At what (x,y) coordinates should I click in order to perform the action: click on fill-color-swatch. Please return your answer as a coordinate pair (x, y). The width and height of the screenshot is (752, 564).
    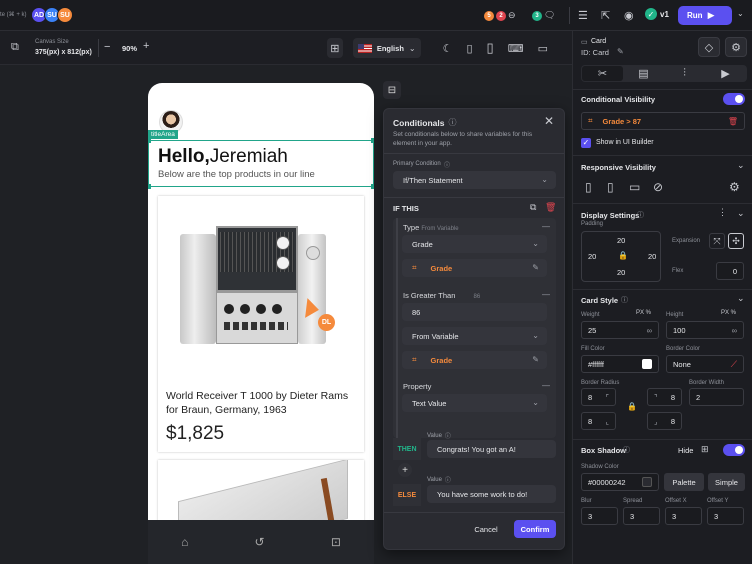
    Looking at the image, I should click on (647, 364).